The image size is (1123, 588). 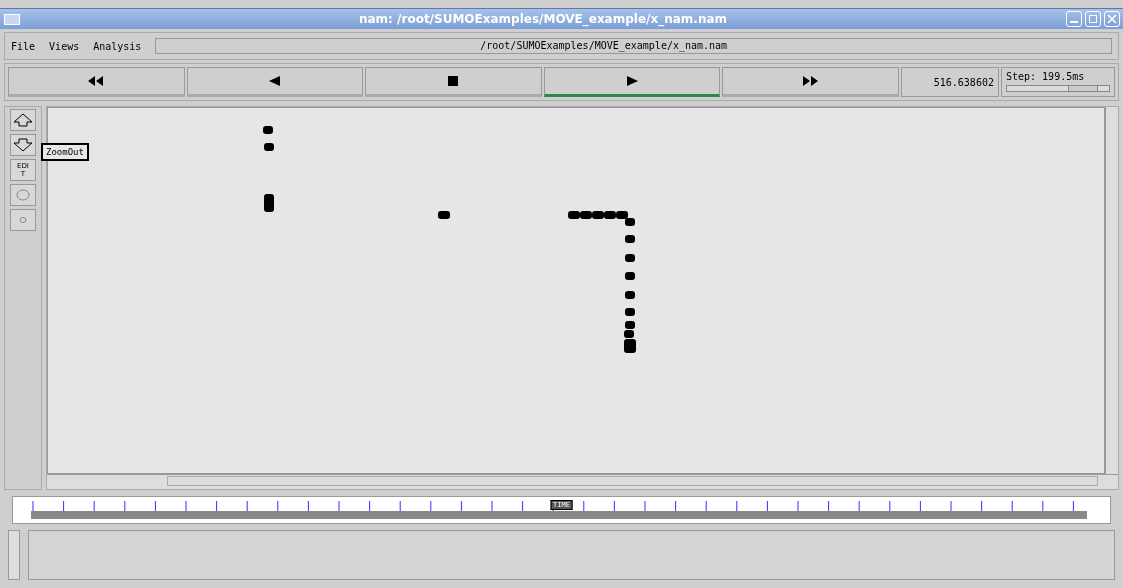 What do you see at coordinates (1112, 19) in the screenshot?
I see `close-icon` at bounding box center [1112, 19].